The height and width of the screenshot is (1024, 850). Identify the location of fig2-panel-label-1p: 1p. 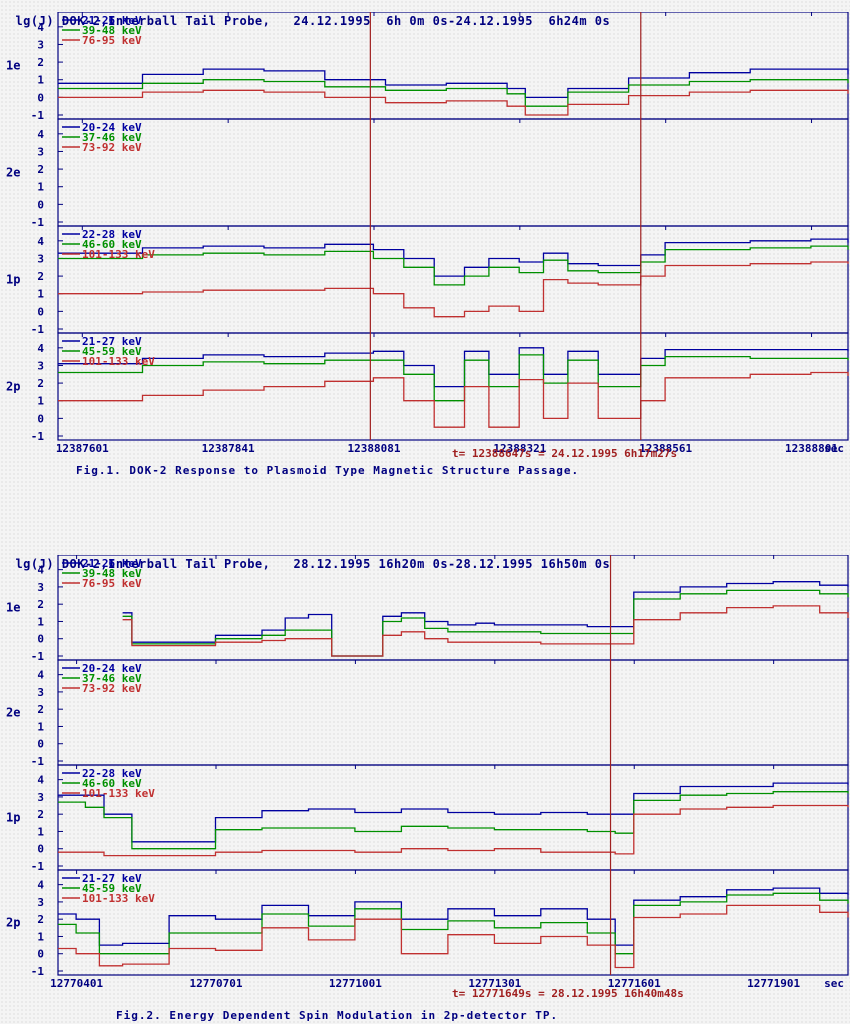
(13, 818).